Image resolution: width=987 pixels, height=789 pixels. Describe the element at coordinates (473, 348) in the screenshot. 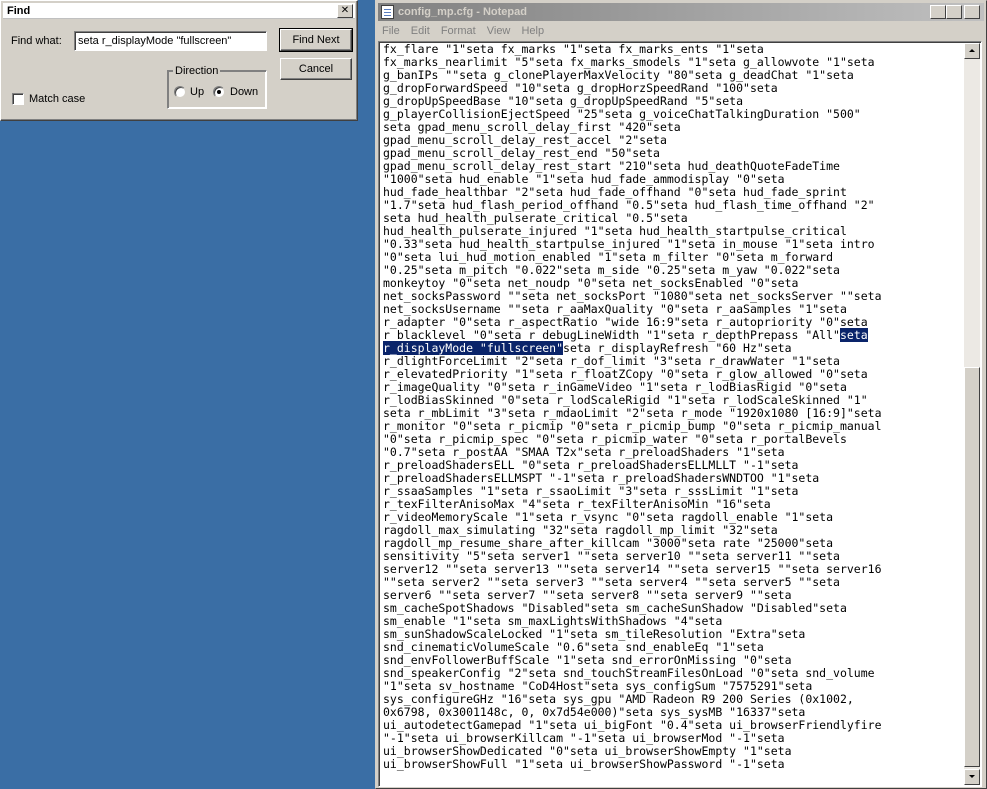

I see `selection-part-2: r_displayMode "fullscreen"` at that location.